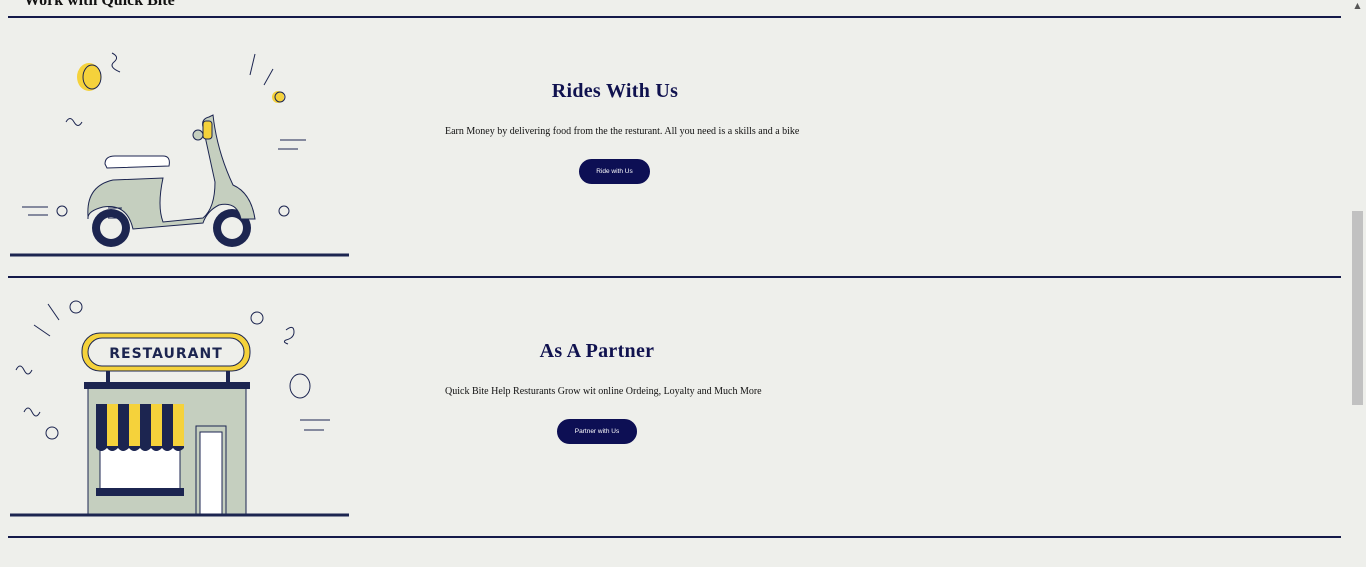 The image size is (1366, 567). What do you see at coordinates (166, 354) in the screenshot?
I see `restaurant-sign-text: RESTAURANT` at bounding box center [166, 354].